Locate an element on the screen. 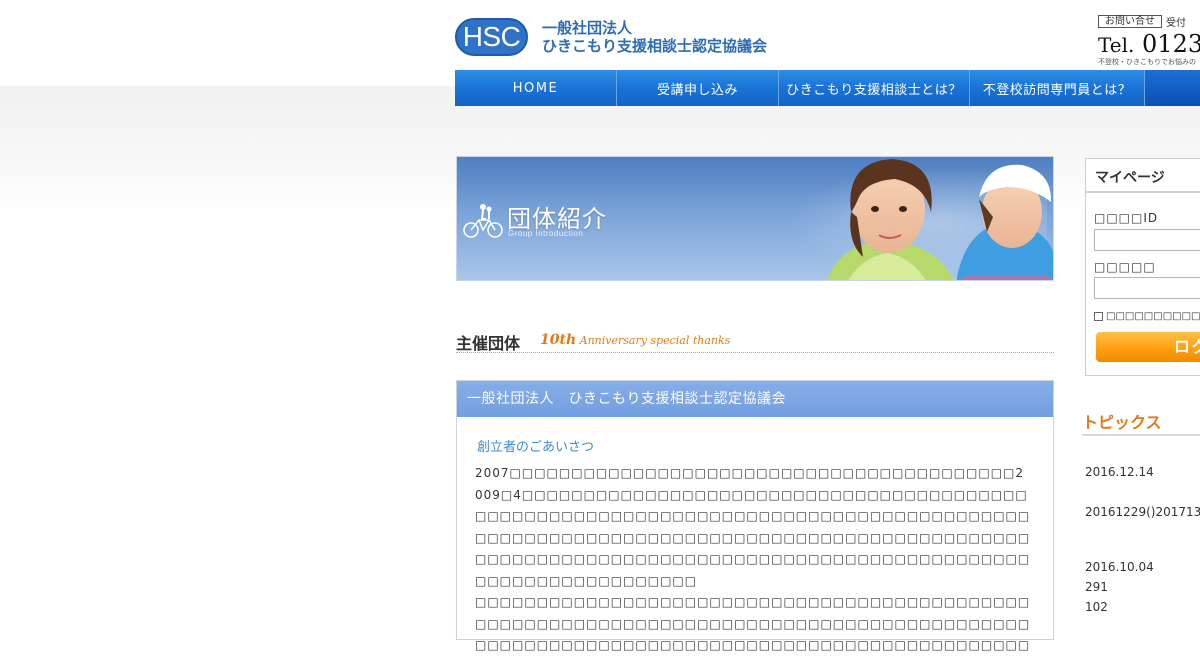  nav-more is located at coordinates (1172, 88).